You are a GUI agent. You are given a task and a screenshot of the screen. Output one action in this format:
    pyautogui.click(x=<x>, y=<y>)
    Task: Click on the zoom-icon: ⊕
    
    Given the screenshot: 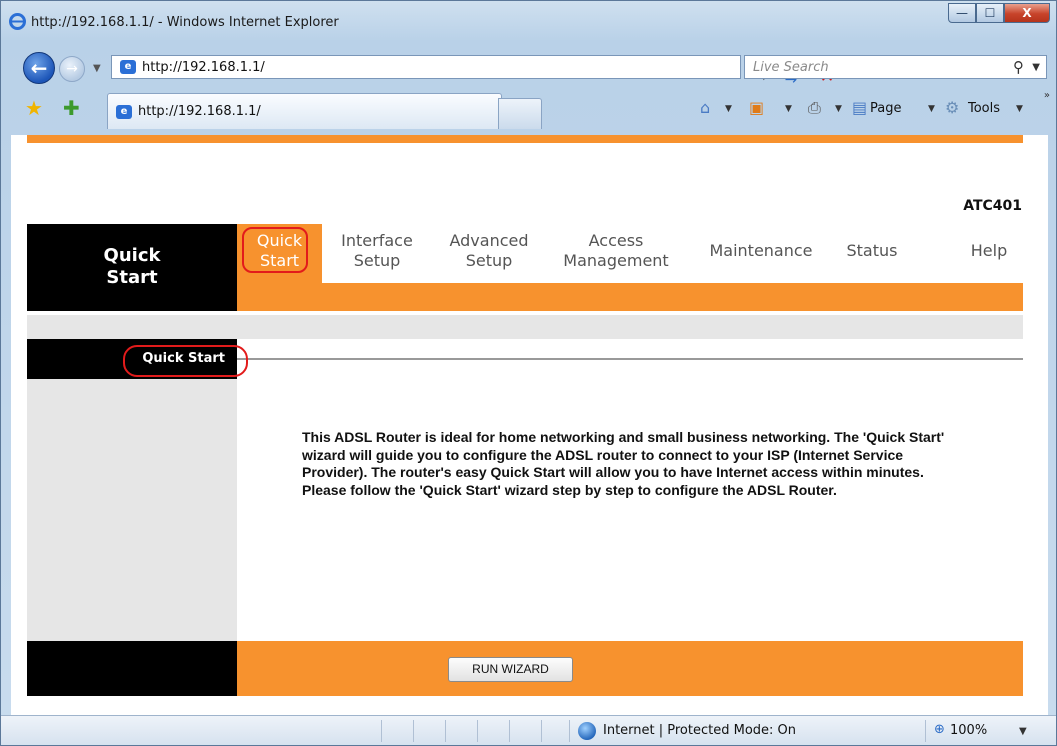 What is the action you would take?
    pyautogui.click(x=939, y=729)
    